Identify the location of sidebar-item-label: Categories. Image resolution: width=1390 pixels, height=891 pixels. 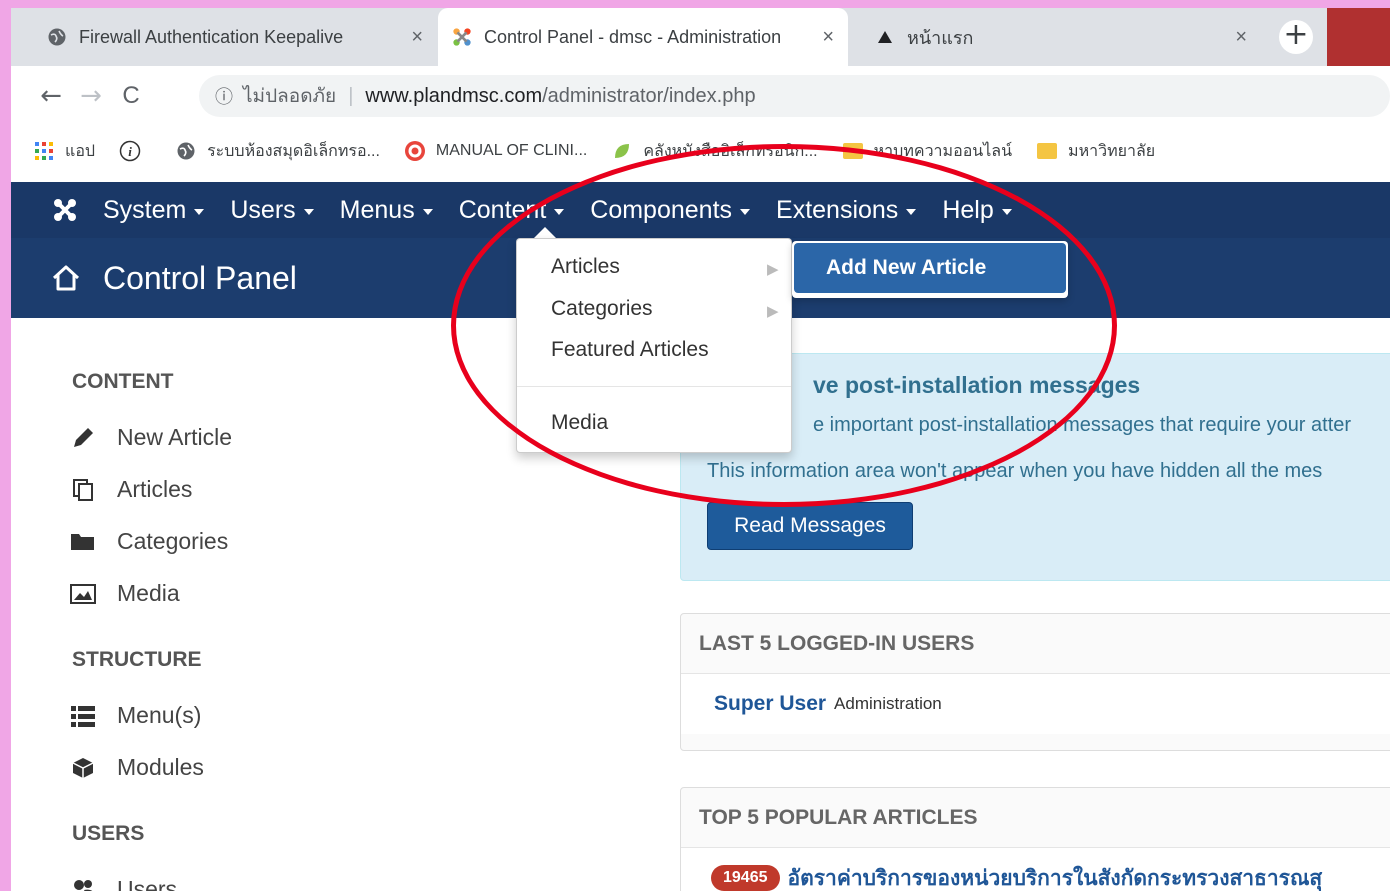
(173, 541).